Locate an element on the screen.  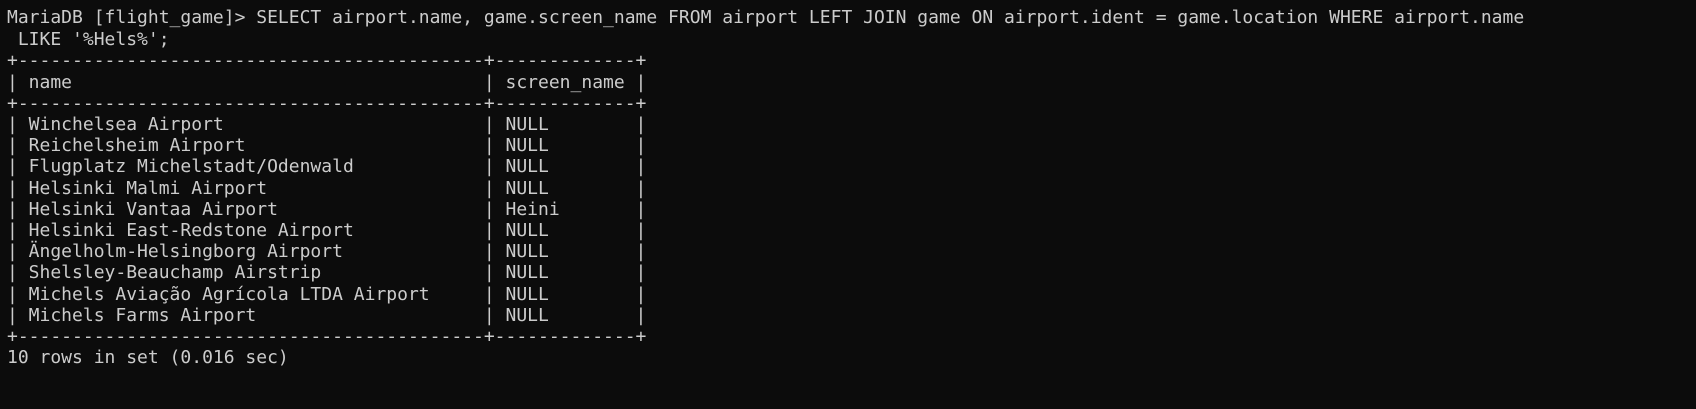
table-row: | Helsinki Vantaa Airport | Heini | is located at coordinates (327, 209).